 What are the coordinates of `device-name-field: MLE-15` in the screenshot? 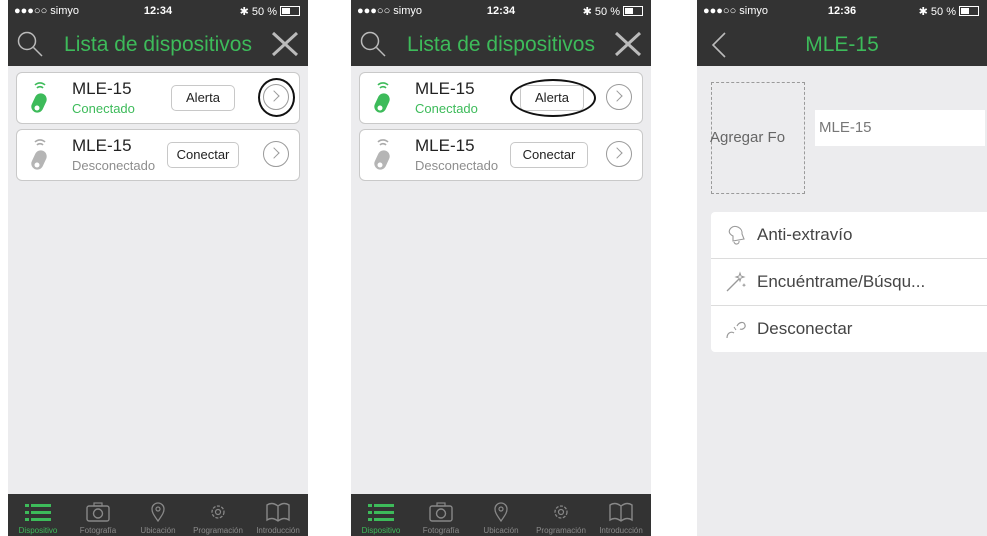 It's located at (900, 128).